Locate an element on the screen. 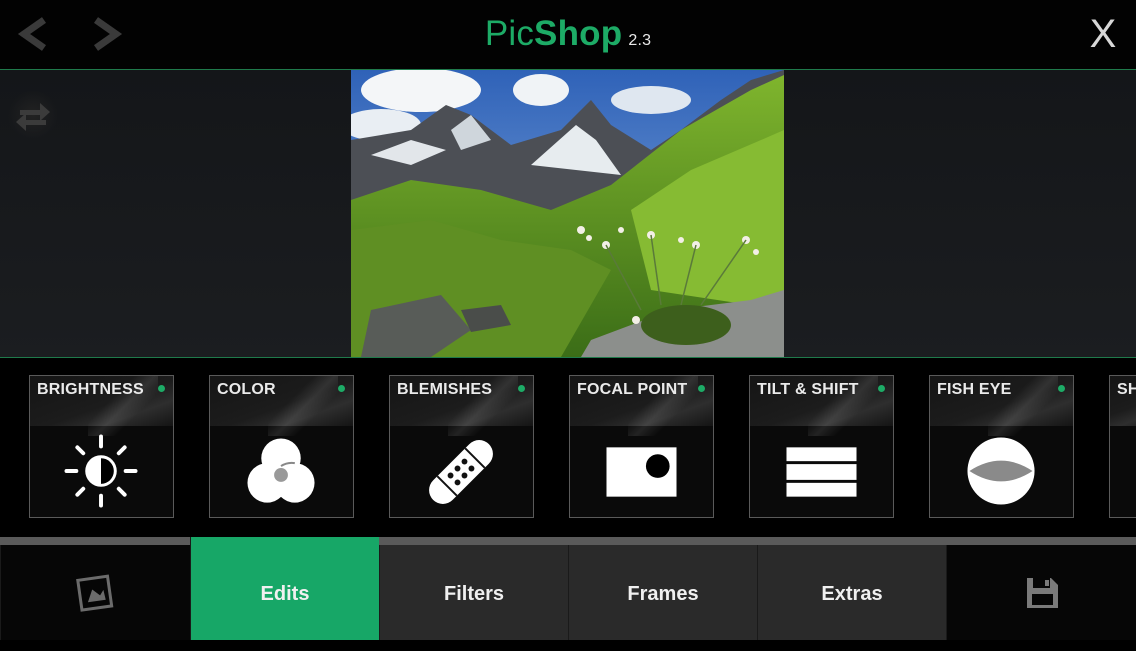 The width and height of the screenshot is (1136, 651). gallery-button is located at coordinates (95, 592).